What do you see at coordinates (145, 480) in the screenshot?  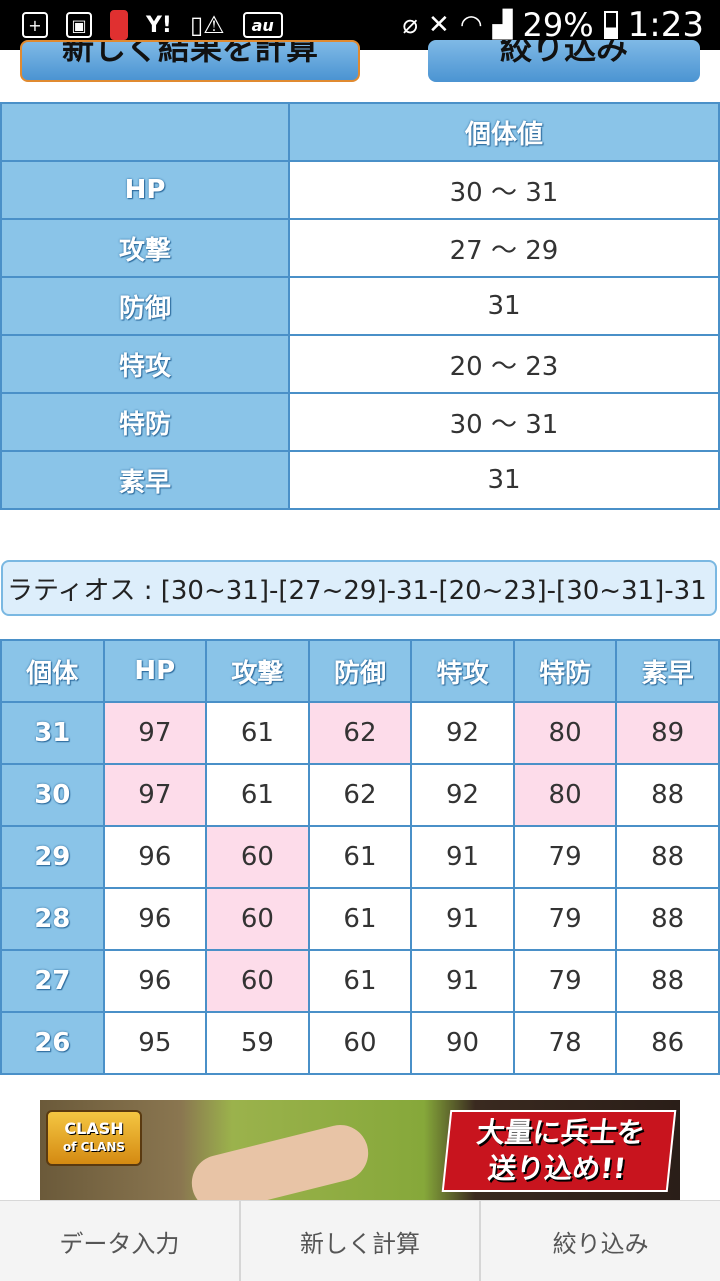 I see `stat-name: 素早` at bounding box center [145, 480].